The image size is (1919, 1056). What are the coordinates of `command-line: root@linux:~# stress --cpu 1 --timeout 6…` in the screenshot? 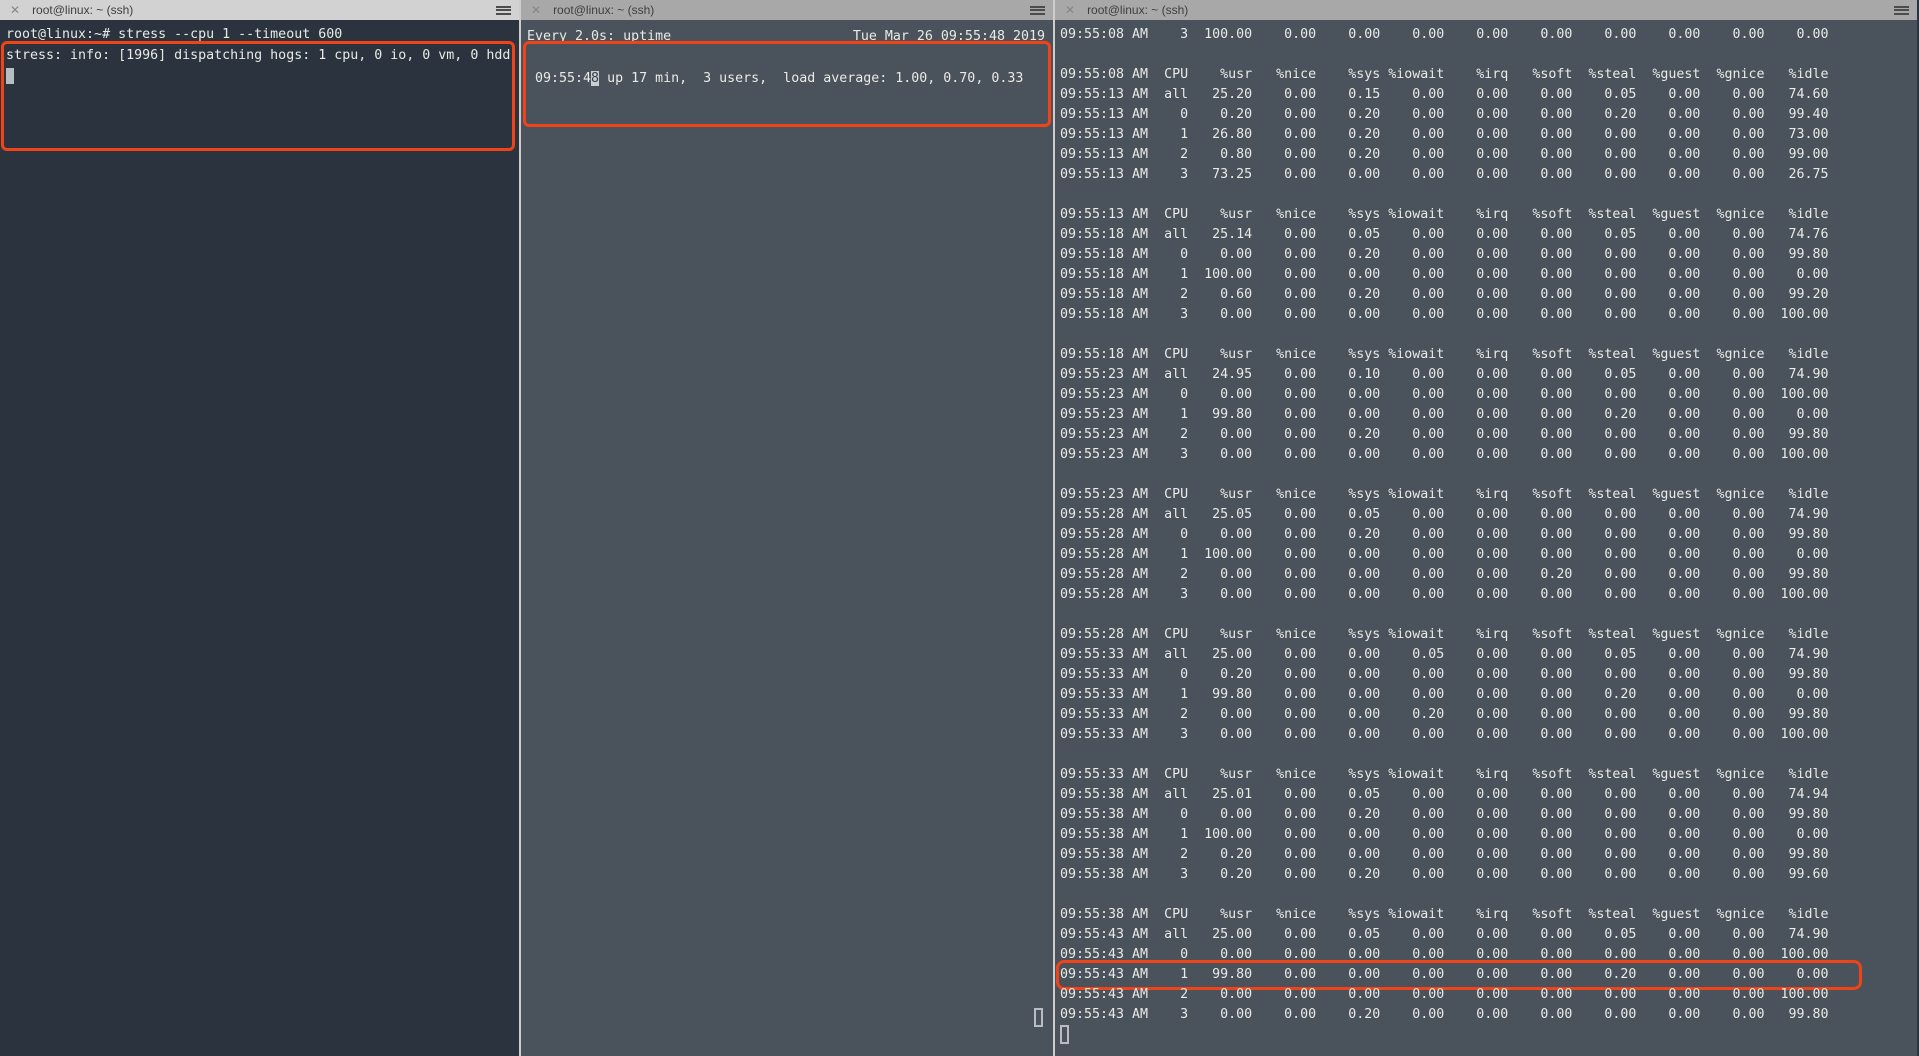 It's located at (174, 34).